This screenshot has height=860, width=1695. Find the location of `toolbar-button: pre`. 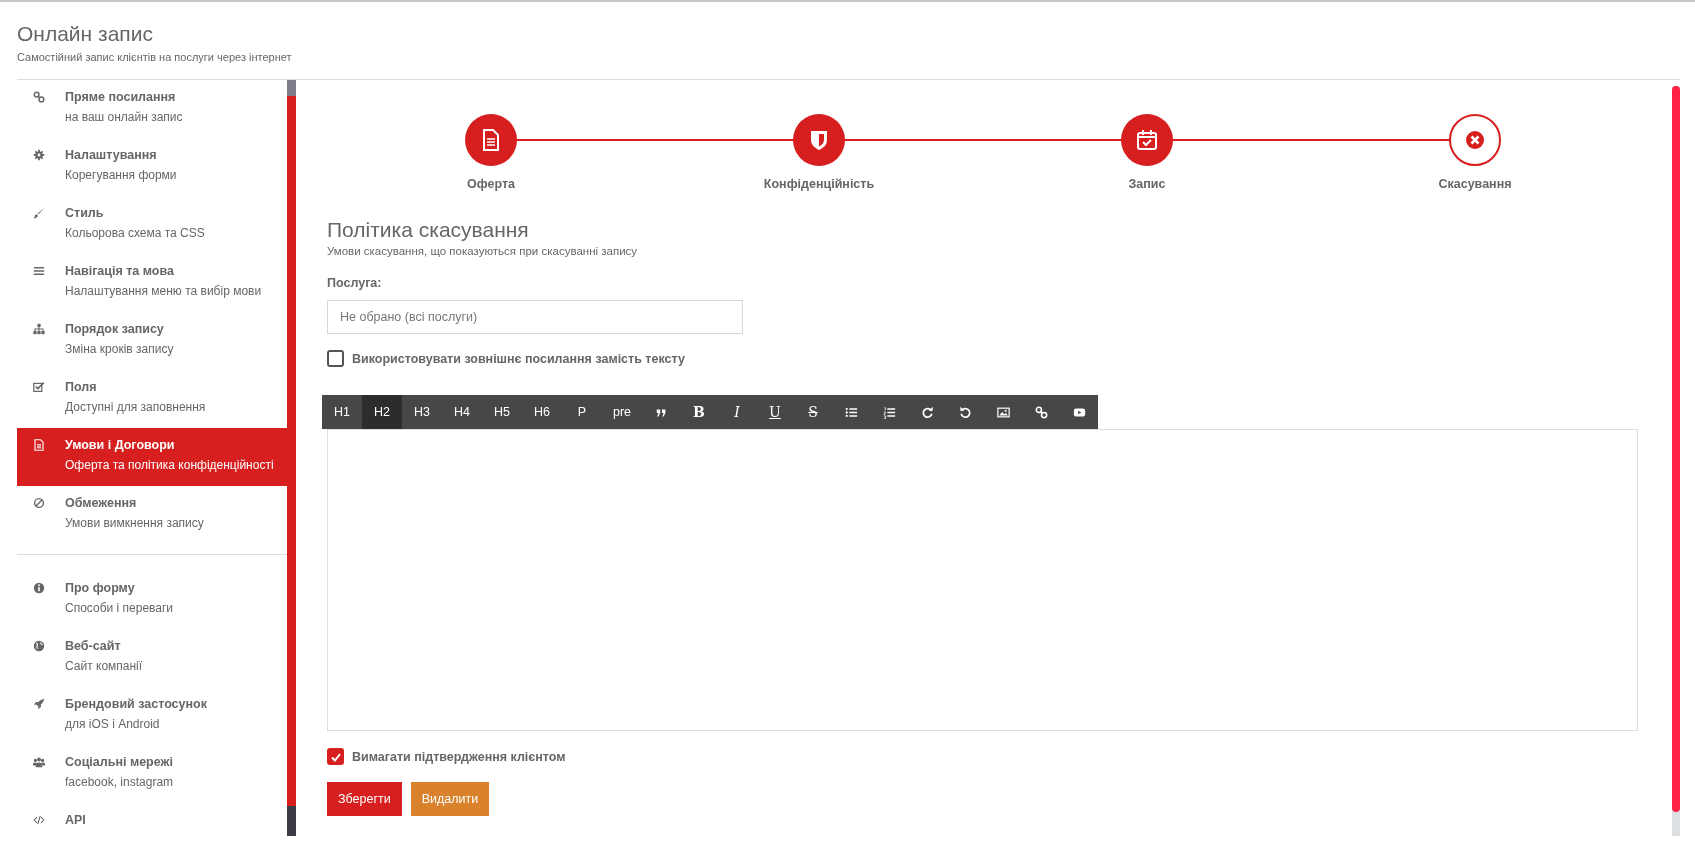

toolbar-button: pre is located at coordinates (622, 412).